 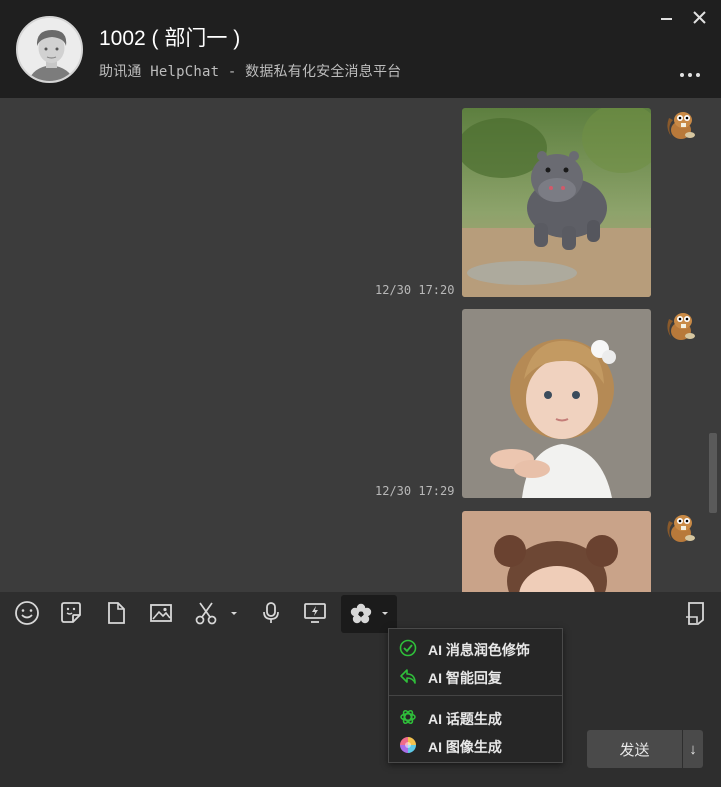 I want to click on ai-menu-item-image: AI 图像生成, so click(x=475, y=745).